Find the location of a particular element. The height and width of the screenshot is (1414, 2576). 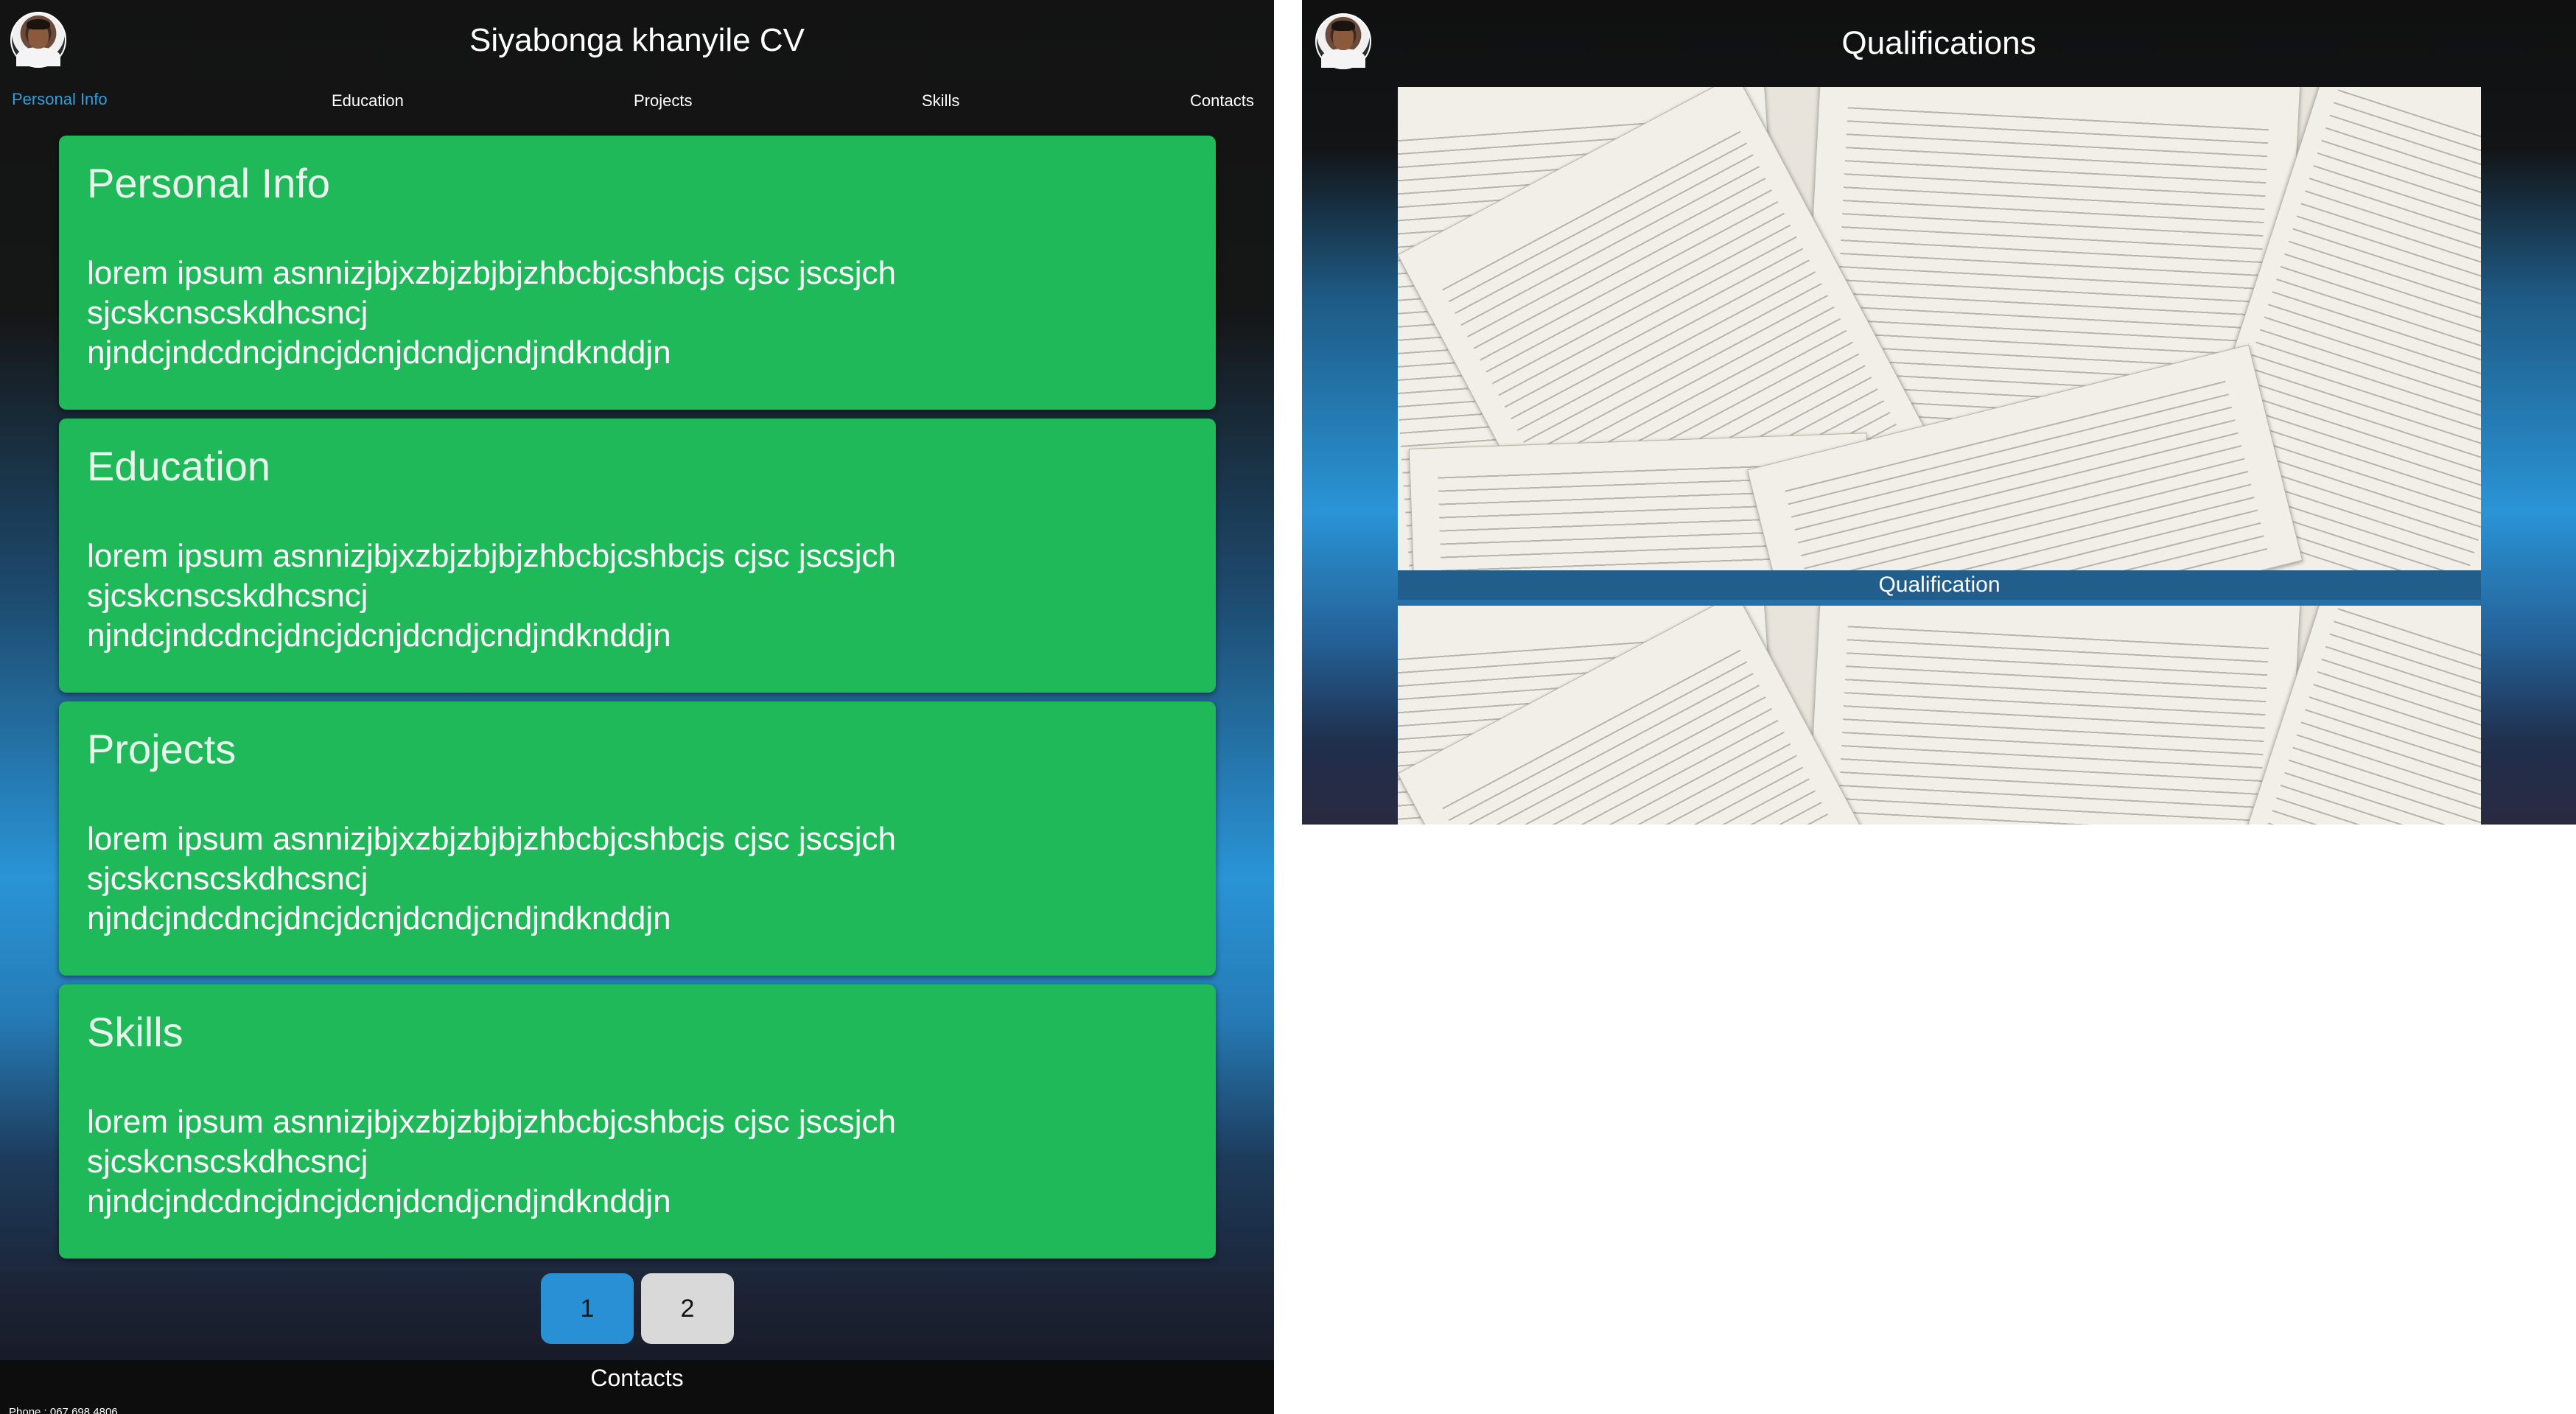

page-1-button: 1 is located at coordinates (587, 1308).